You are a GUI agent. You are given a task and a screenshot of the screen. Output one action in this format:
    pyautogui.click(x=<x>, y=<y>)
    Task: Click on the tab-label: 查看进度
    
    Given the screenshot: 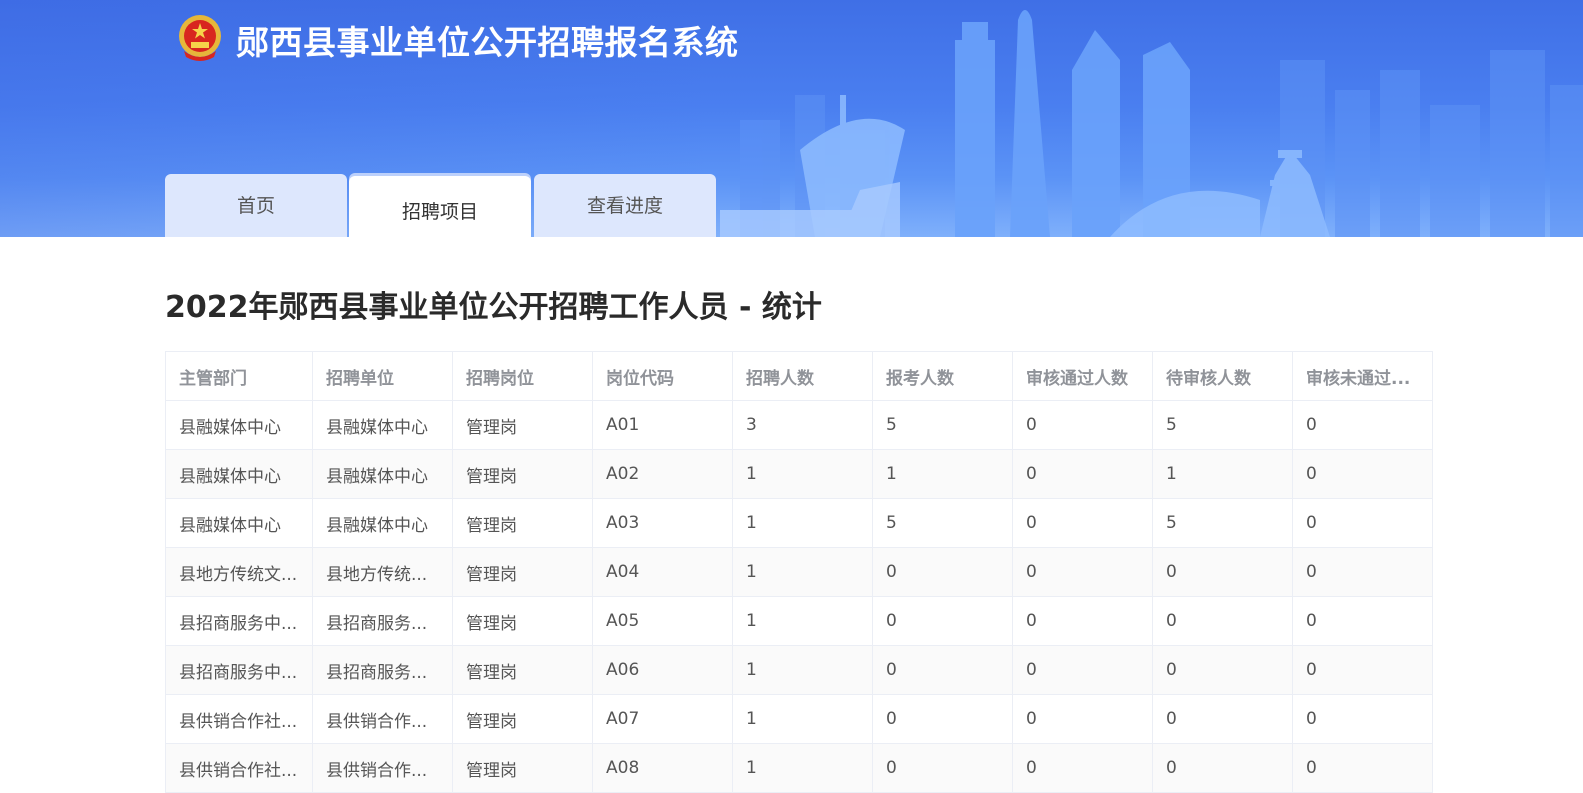 What is the action you would take?
    pyautogui.click(x=624, y=206)
    